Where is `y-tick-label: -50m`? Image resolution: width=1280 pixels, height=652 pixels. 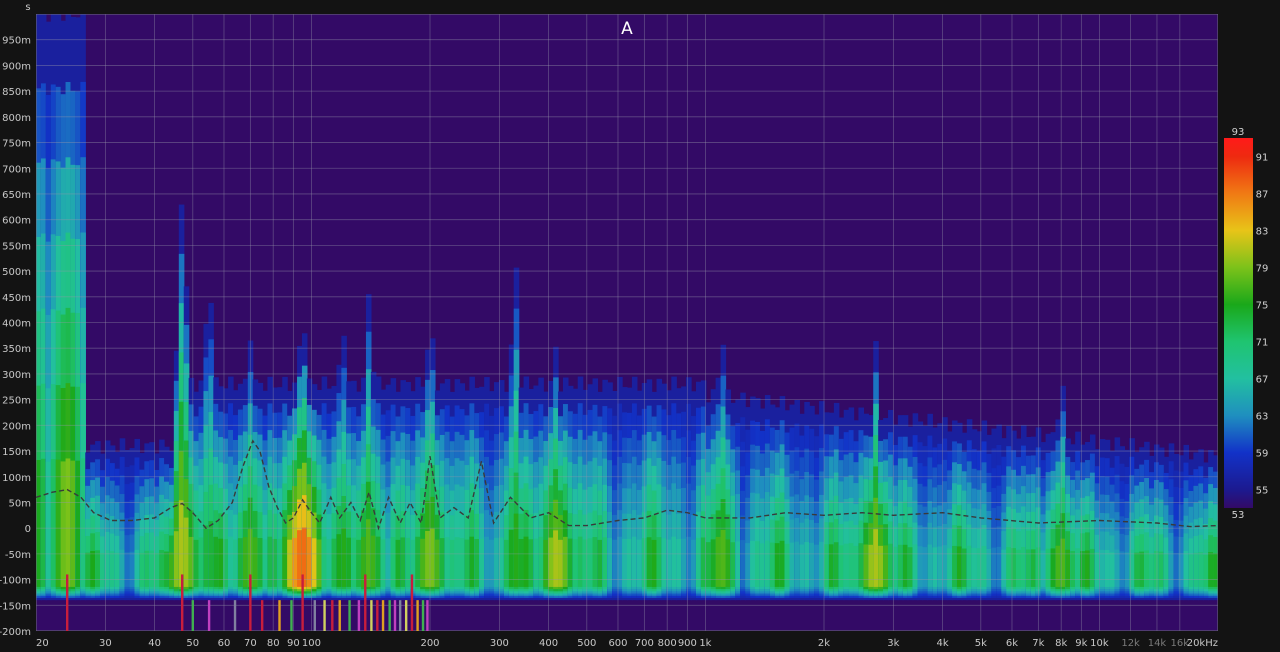
y-tick-label: -50m is located at coordinates (18, 555).